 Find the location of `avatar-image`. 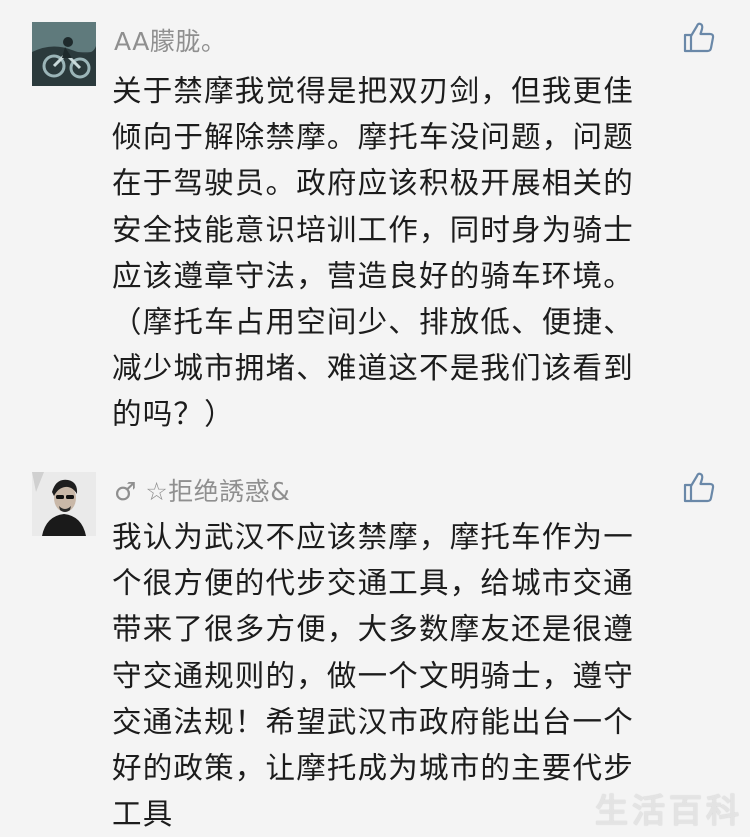

avatar-image is located at coordinates (64, 504).